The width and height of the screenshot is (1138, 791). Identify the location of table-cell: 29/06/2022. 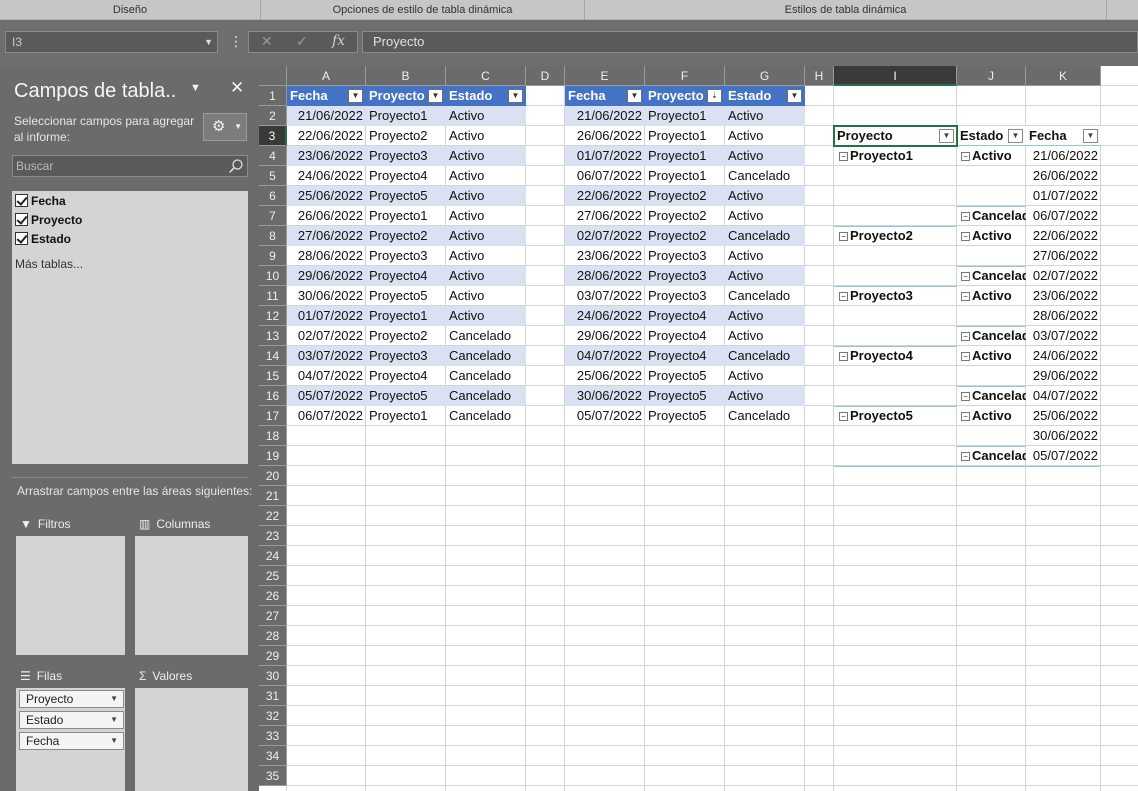
(326, 276).